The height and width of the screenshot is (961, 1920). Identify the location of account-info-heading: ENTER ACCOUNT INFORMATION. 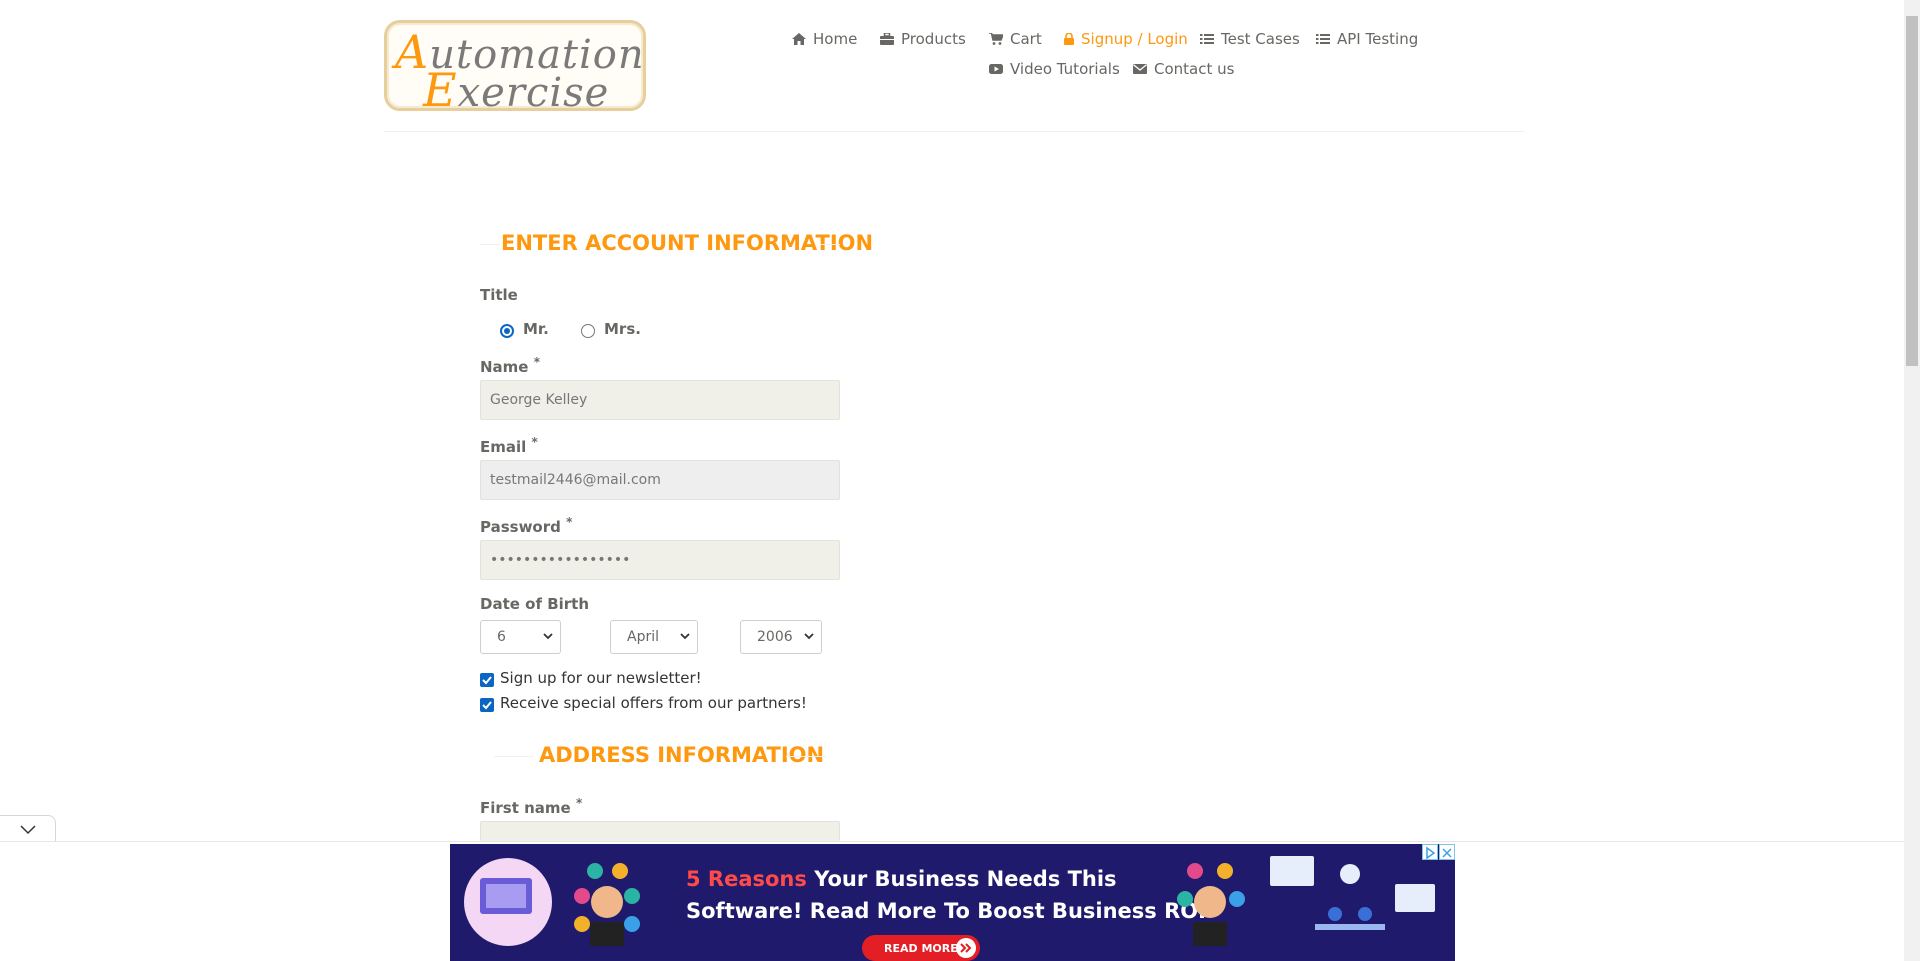
(687, 243).